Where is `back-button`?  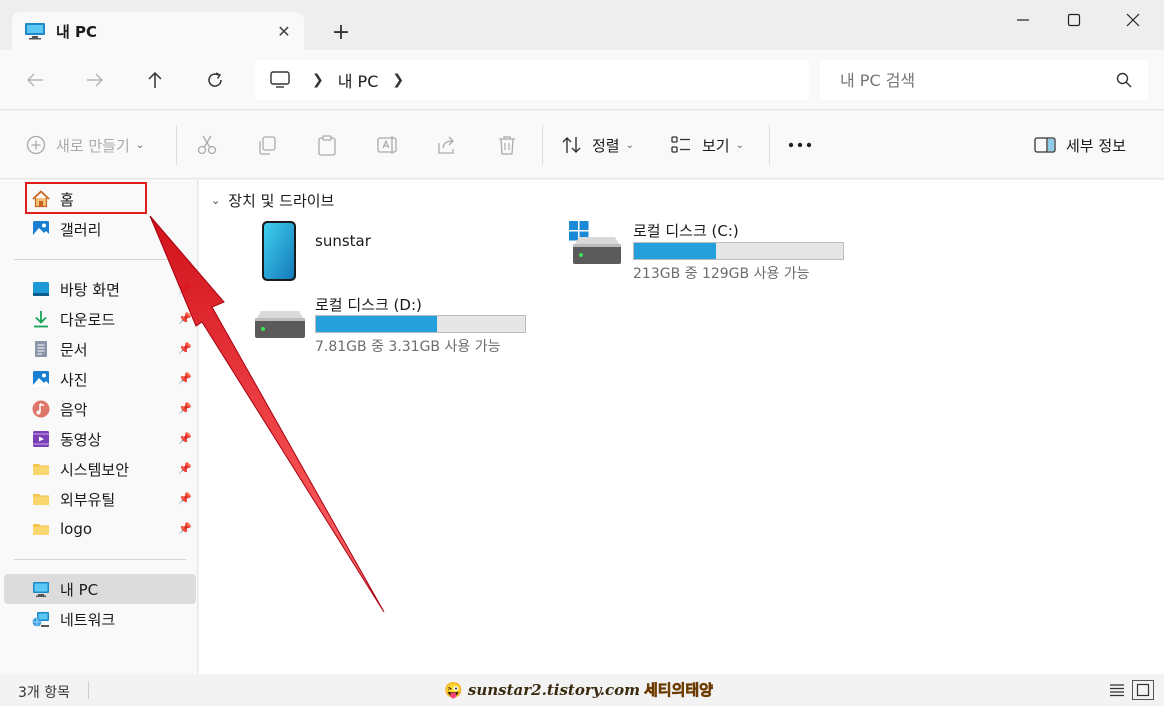
back-button is located at coordinates (35, 80).